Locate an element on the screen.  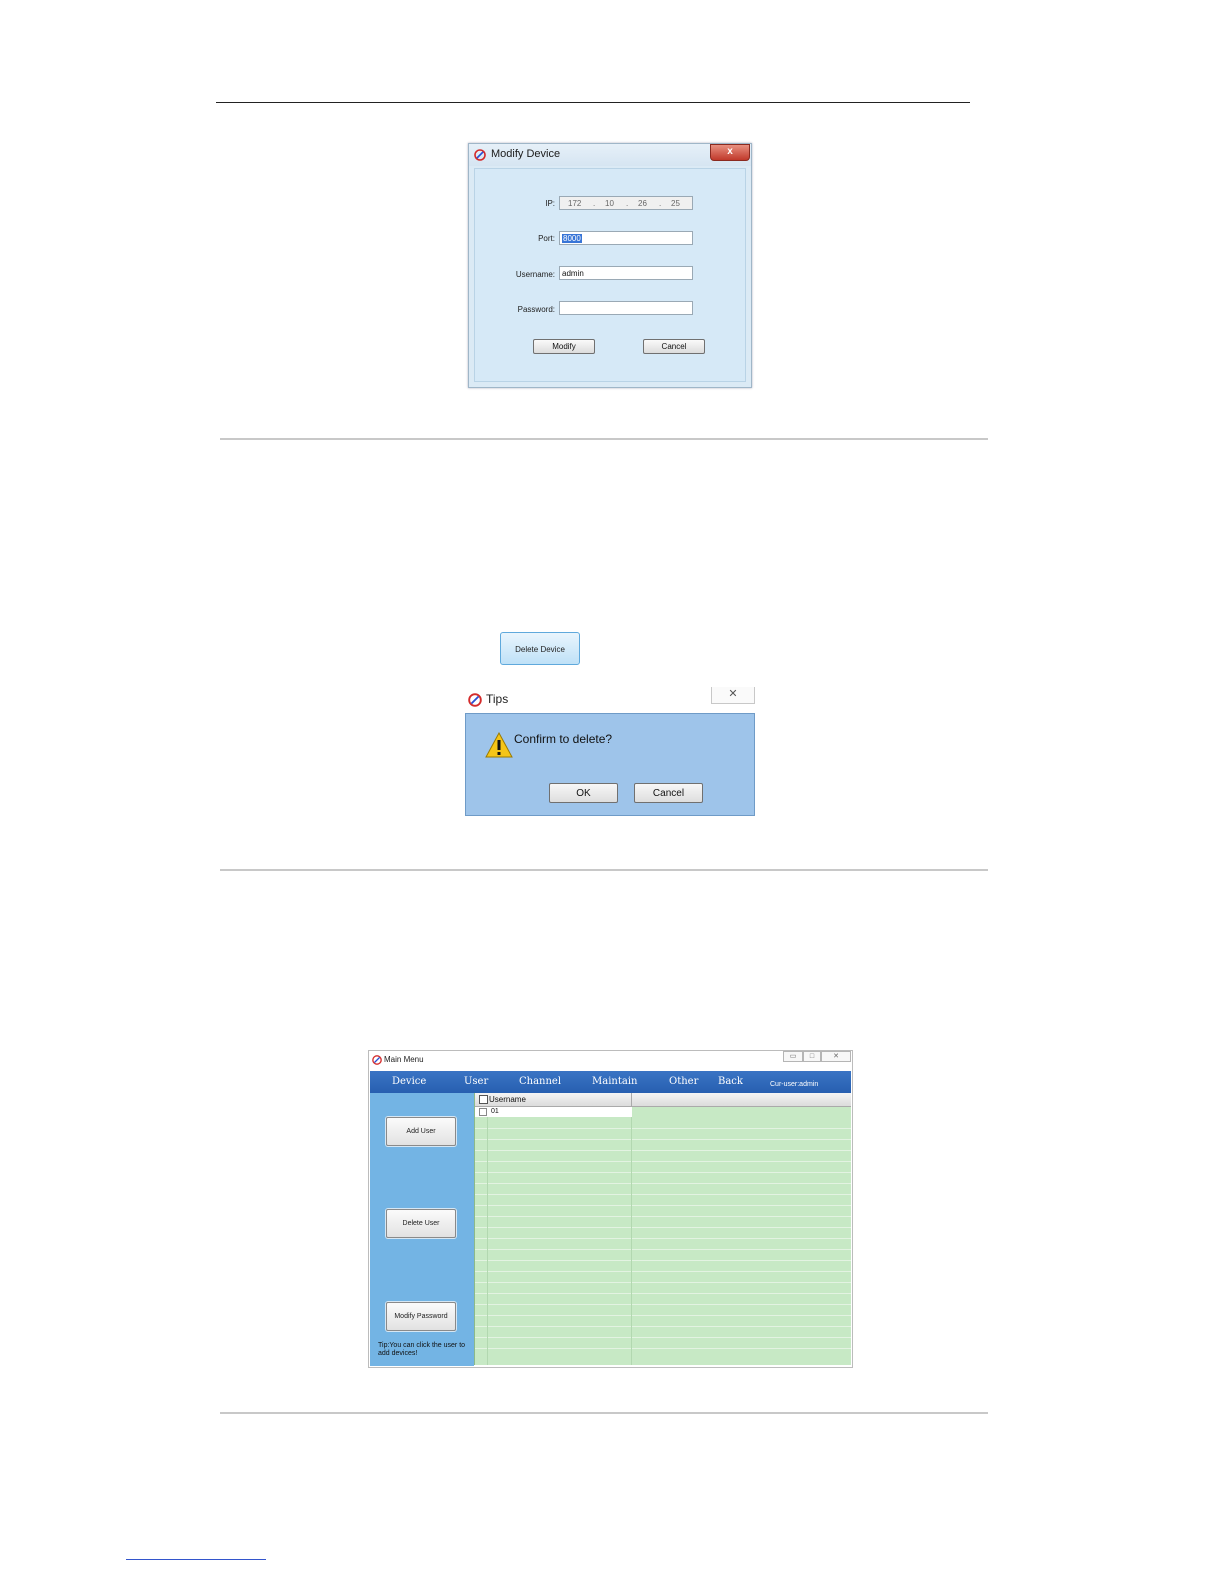
password-label: Password: is located at coordinates (536, 309).